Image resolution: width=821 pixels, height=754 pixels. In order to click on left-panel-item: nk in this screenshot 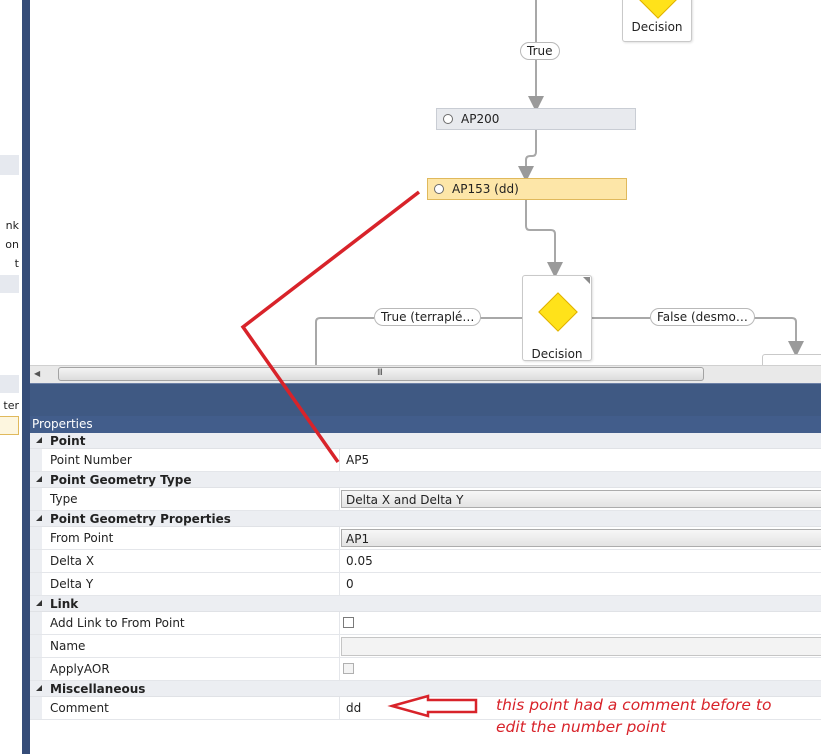, I will do `click(12, 225)`.